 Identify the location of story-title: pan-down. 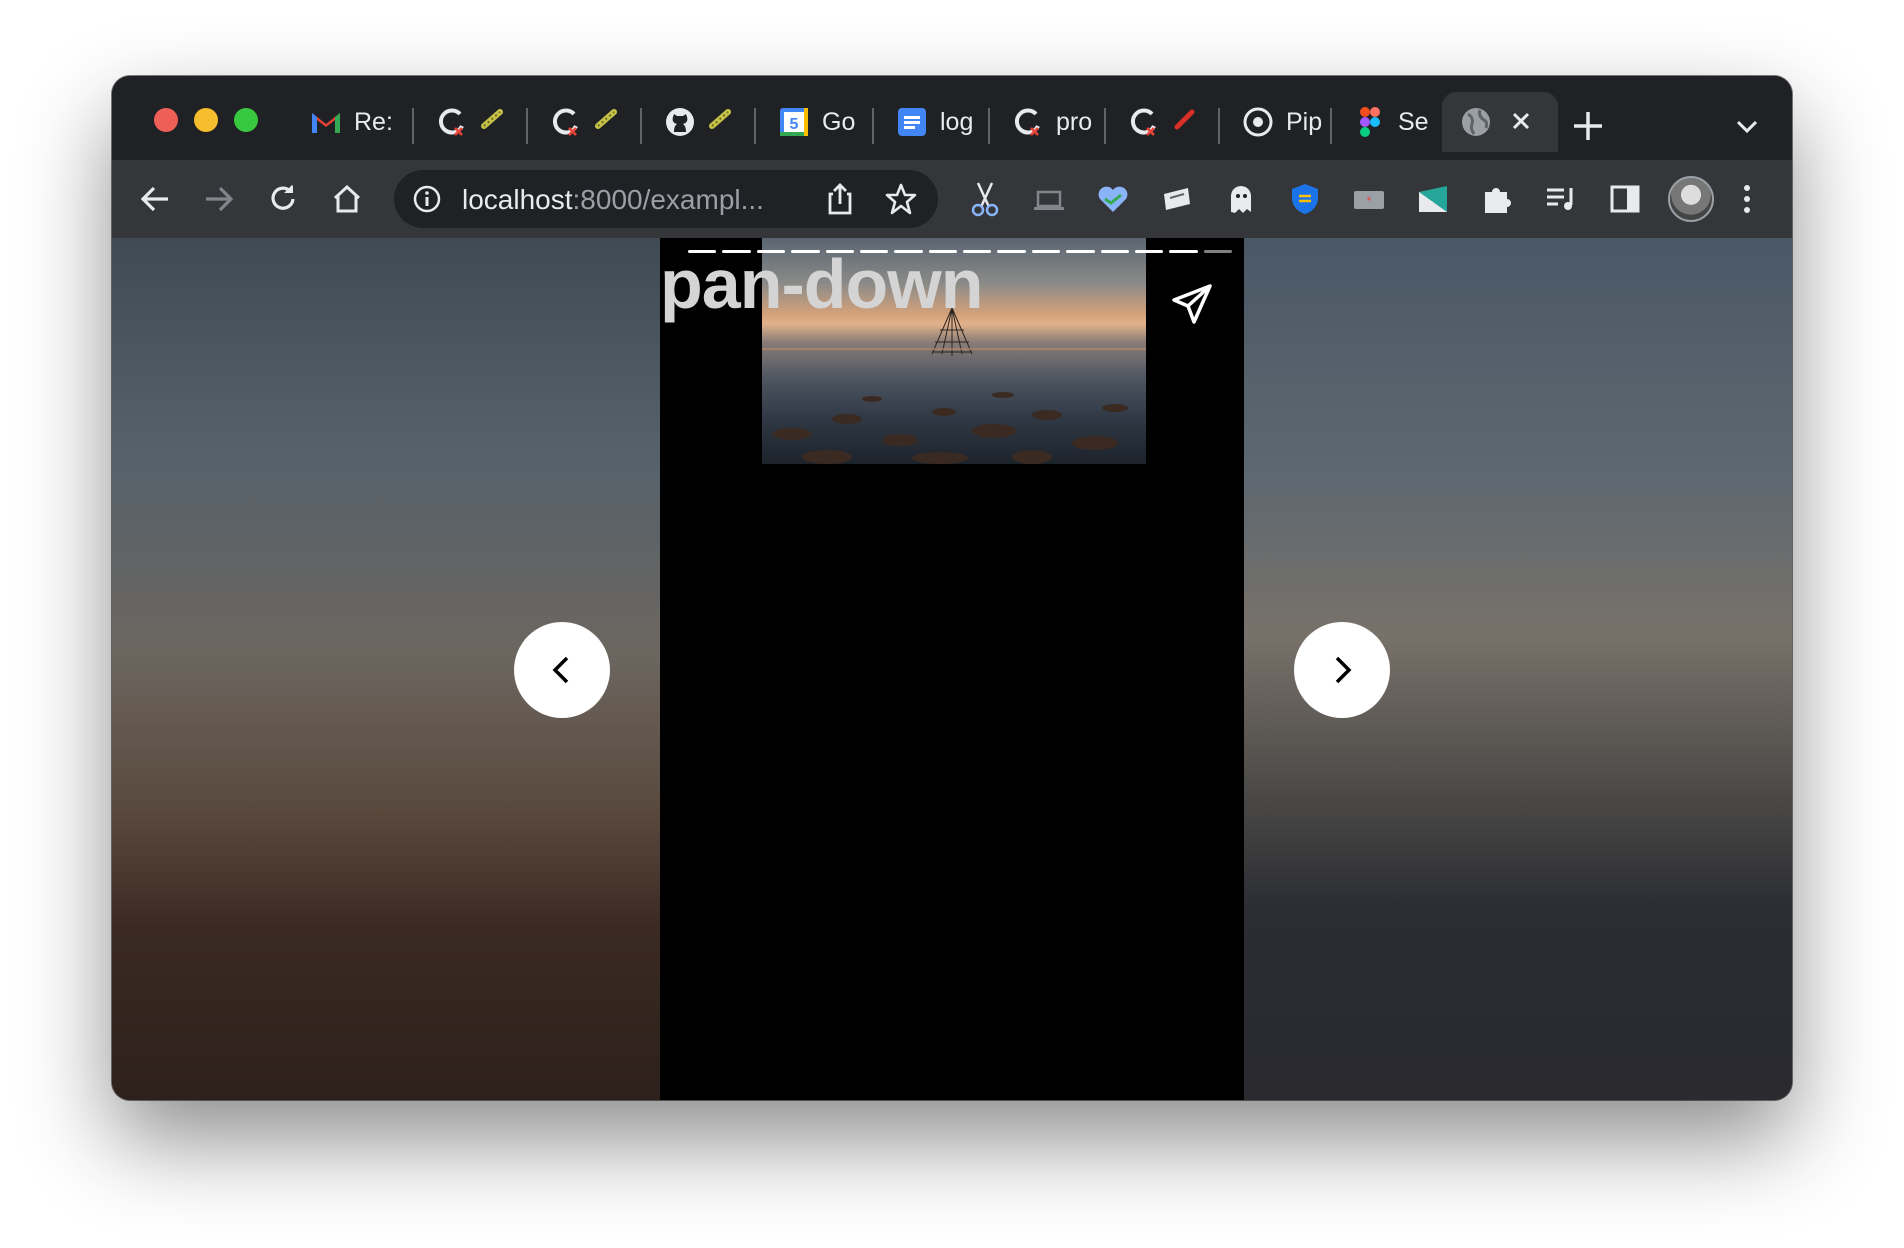
(821, 284).